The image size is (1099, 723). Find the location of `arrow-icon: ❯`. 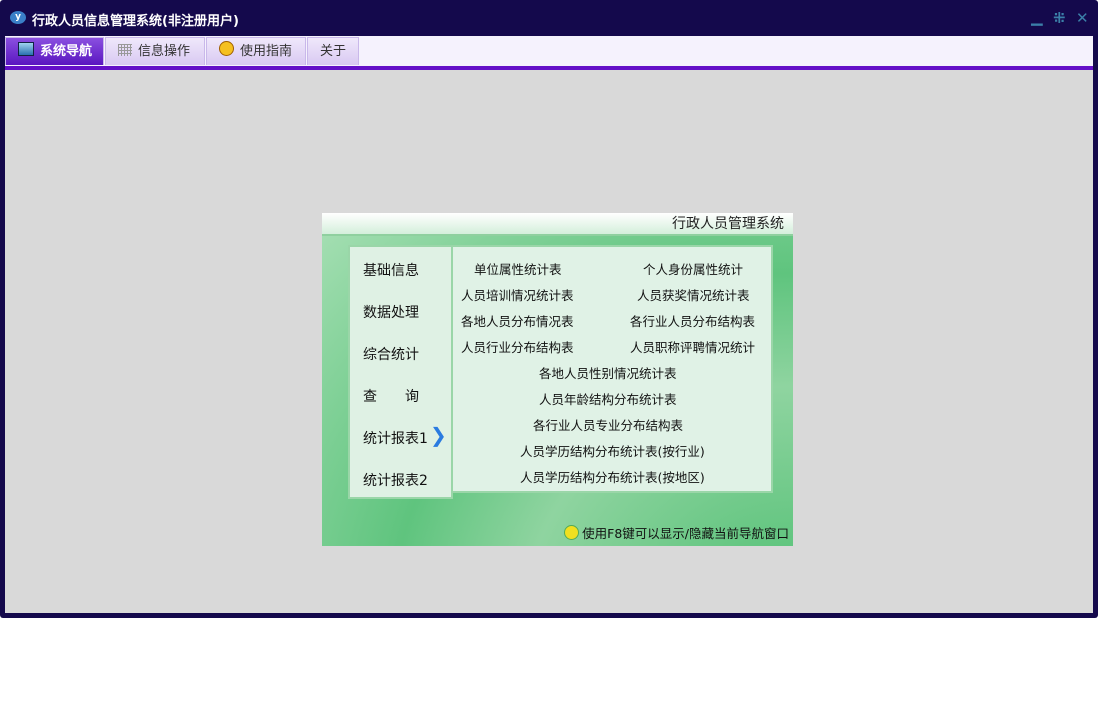

arrow-icon: ❯ is located at coordinates (438, 435).